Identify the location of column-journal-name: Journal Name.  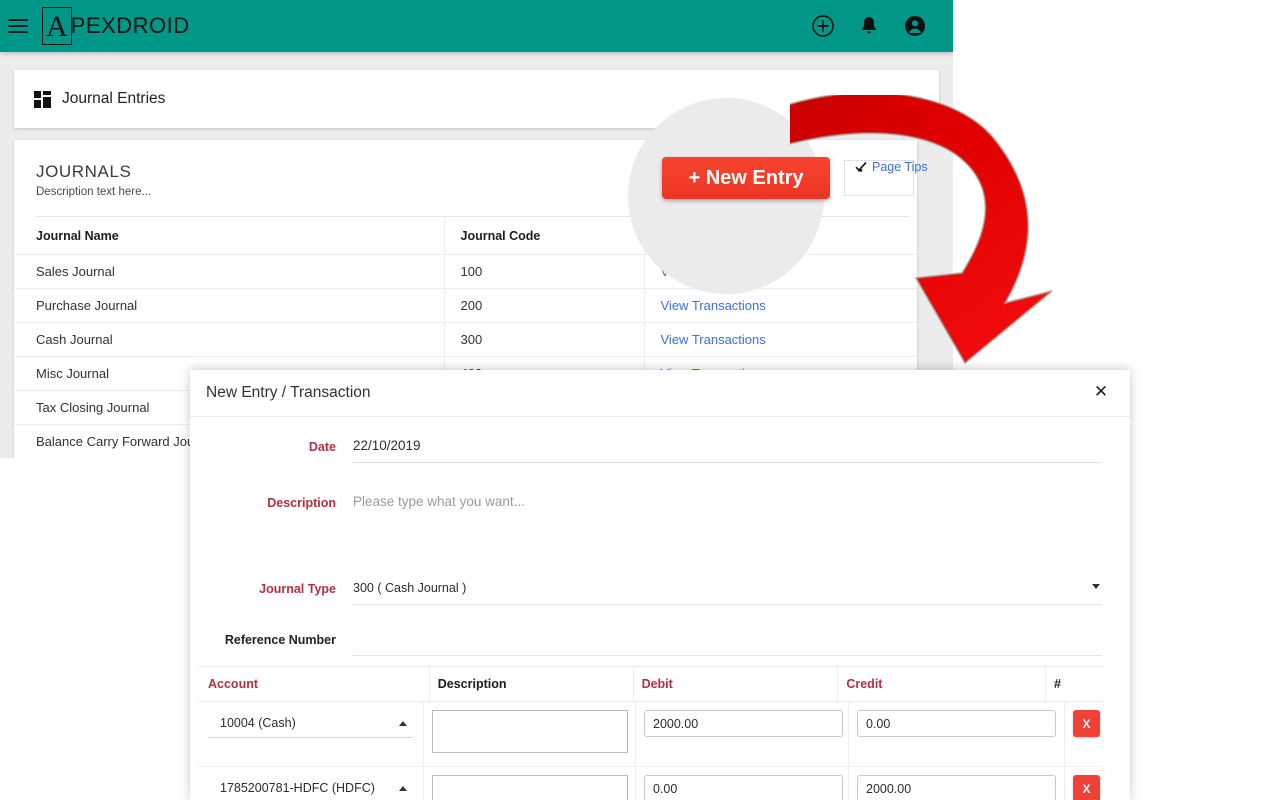
(229, 236).